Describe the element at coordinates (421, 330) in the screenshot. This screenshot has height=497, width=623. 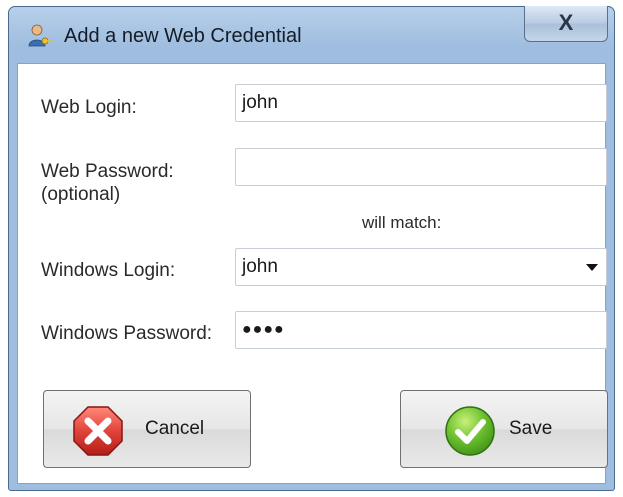
I see `windows-password-input: ●●●●` at that location.